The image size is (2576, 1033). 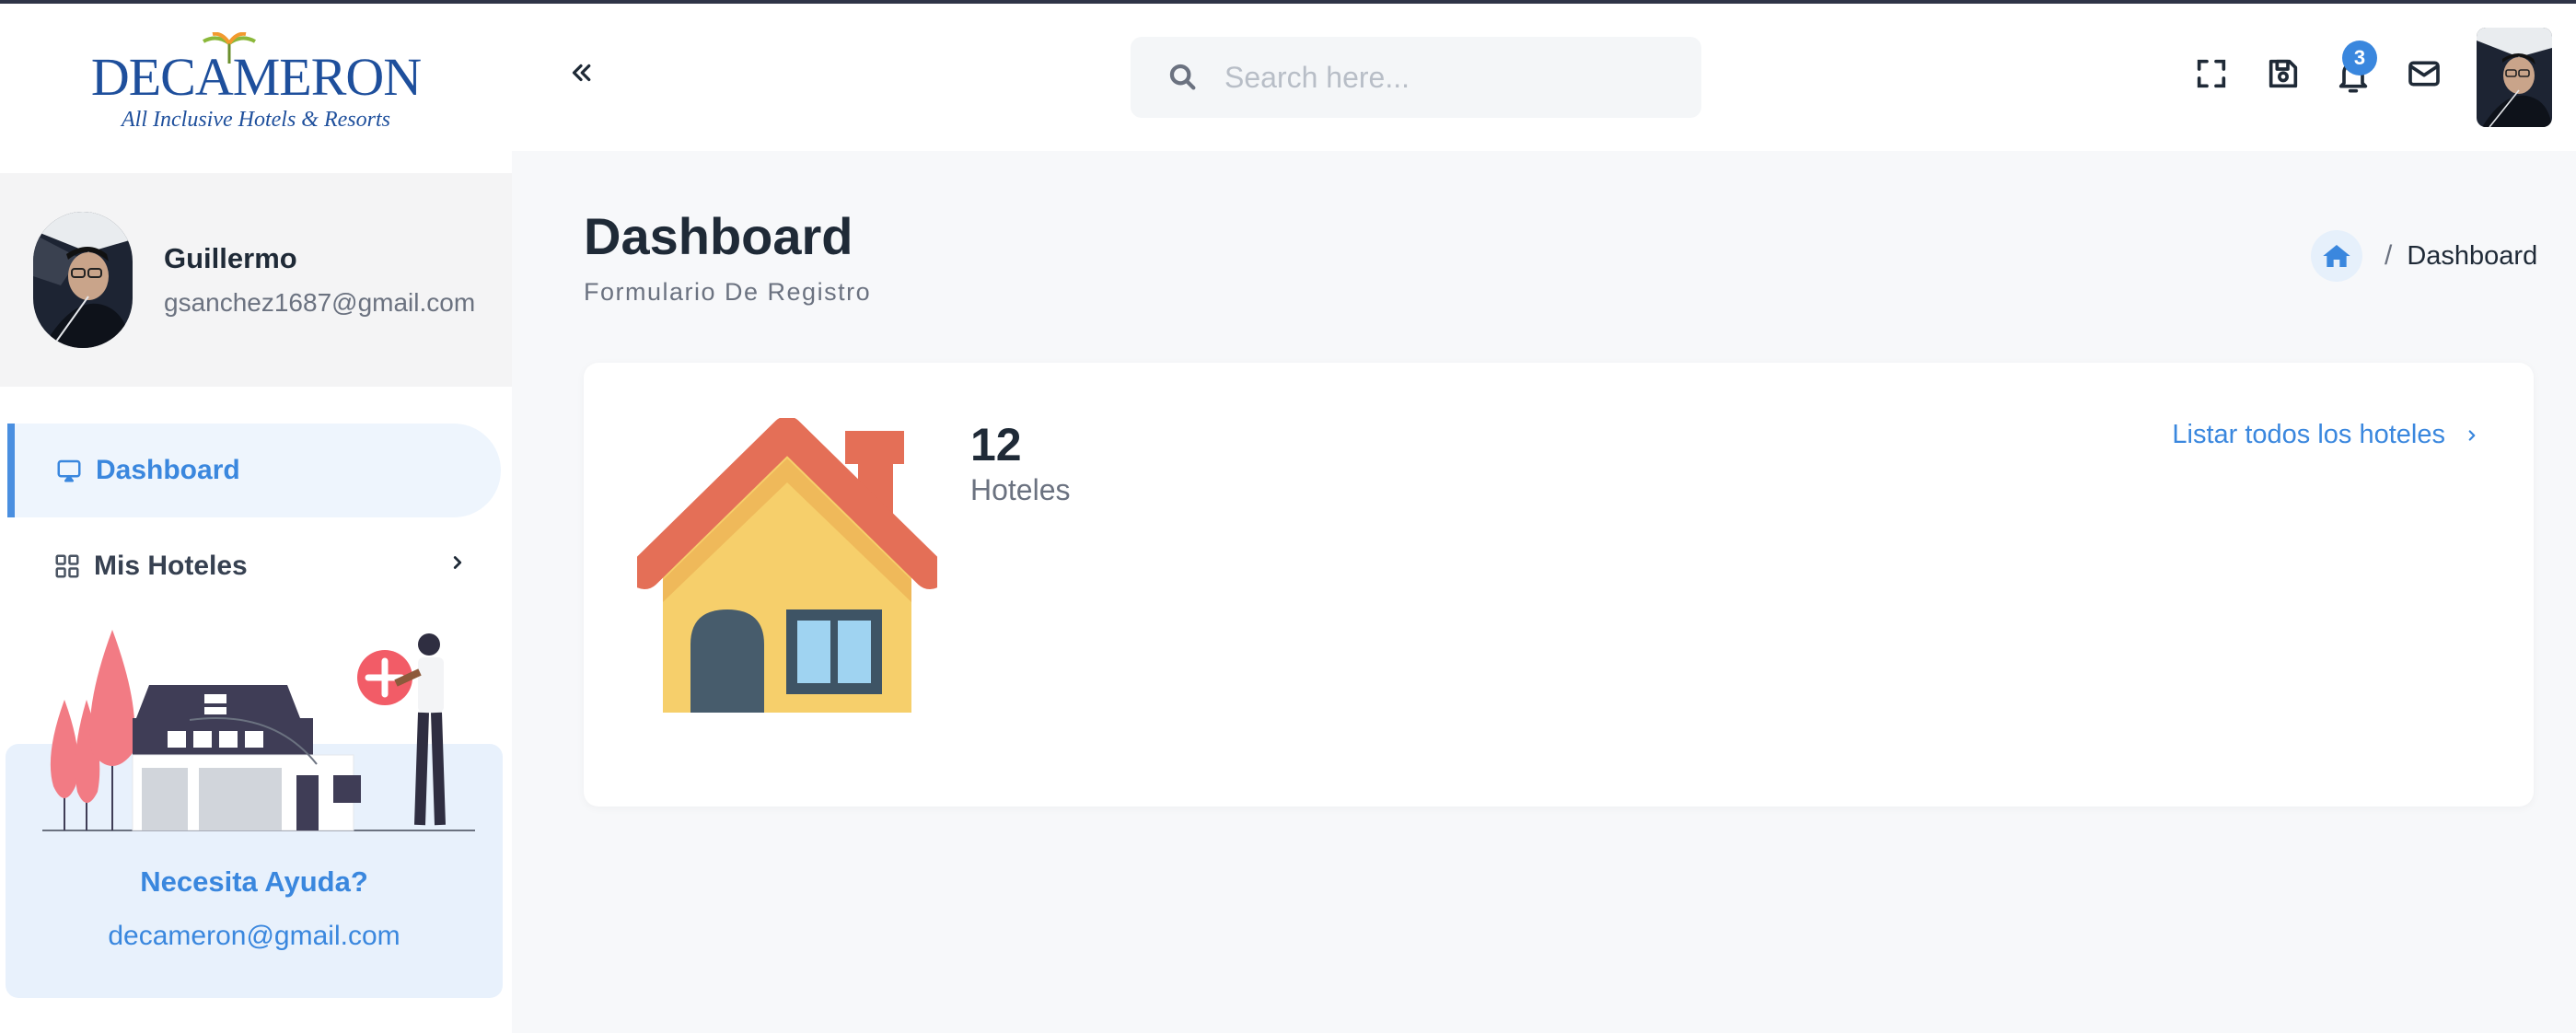 I want to click on hotels-count-label: Hoteles, so click(x=1020, y=490).